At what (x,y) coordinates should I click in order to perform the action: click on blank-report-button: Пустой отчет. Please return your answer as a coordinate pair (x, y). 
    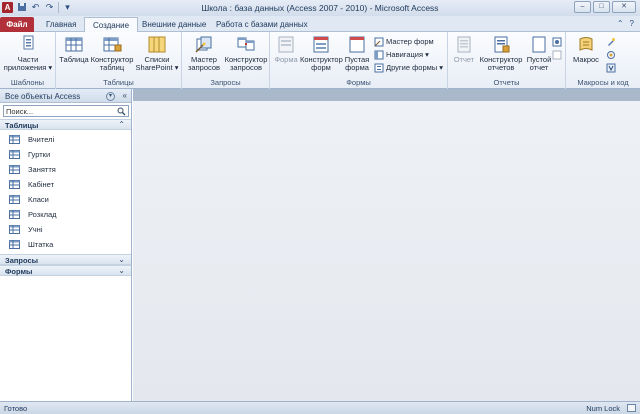
    Looking at the image, I should click on (539, 53).